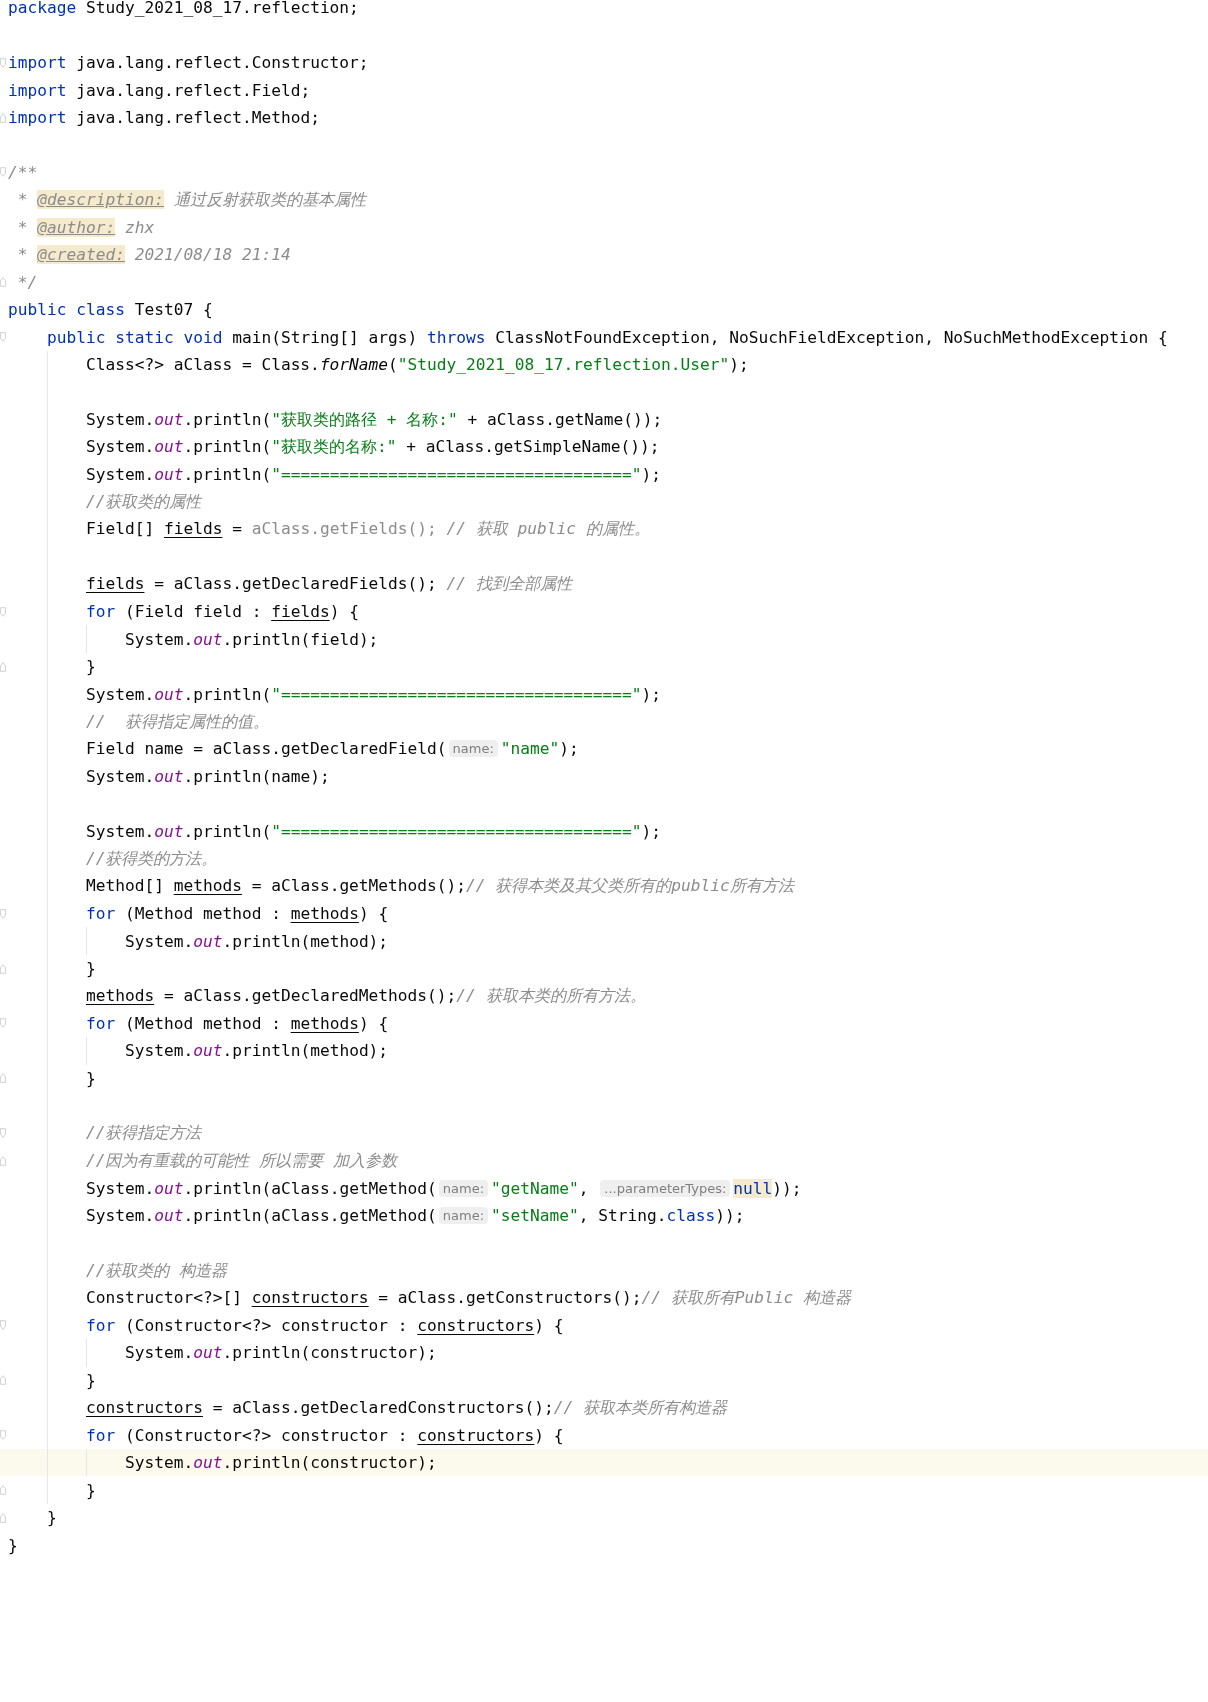 The height and width of the screenshot is (1702, 1208). Describe the element at coordinates (222, 612) in the screenshot. I see `code-line: for (Field field : fields) {` at that location.